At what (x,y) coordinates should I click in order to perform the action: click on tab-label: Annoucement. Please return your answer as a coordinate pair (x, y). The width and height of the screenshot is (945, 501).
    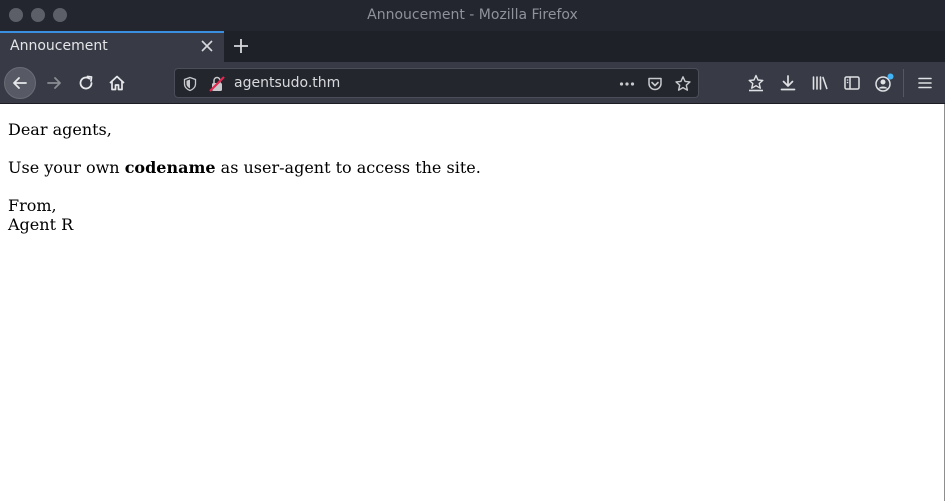
    Looking at the image, I should click on (59, 46).